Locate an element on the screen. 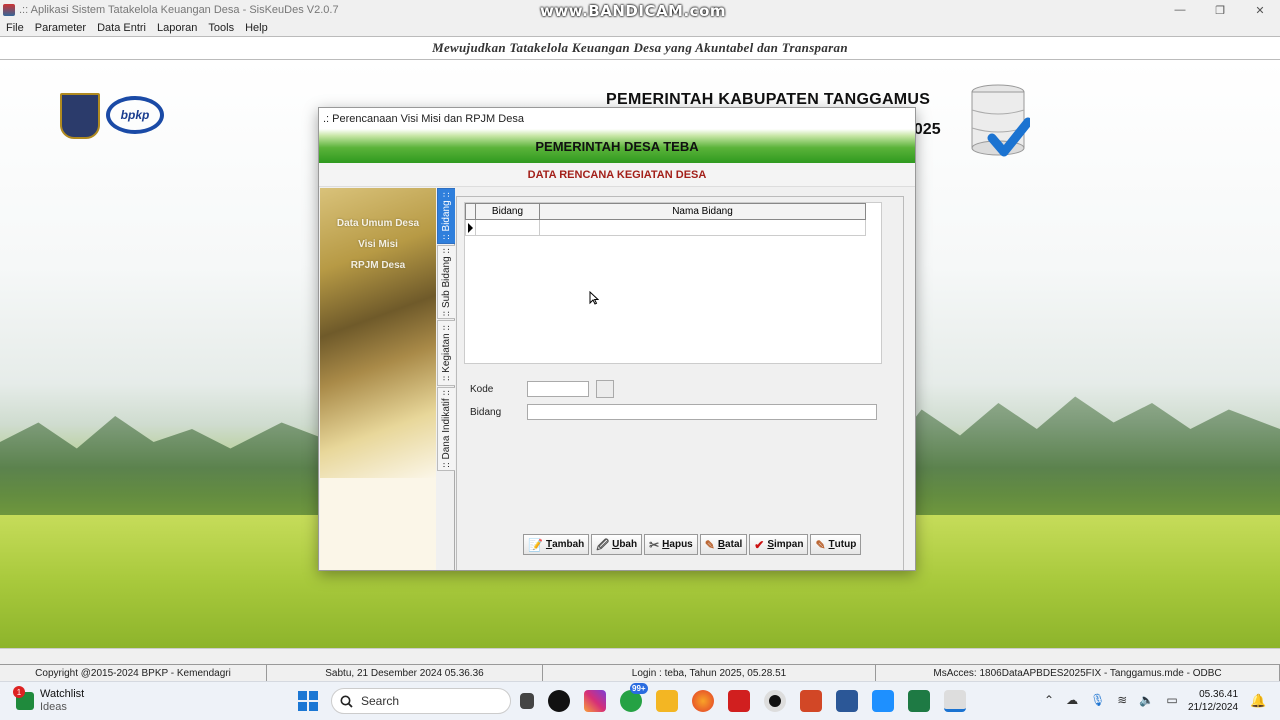  minimize-button: — is located at coordinates (1180, 10).